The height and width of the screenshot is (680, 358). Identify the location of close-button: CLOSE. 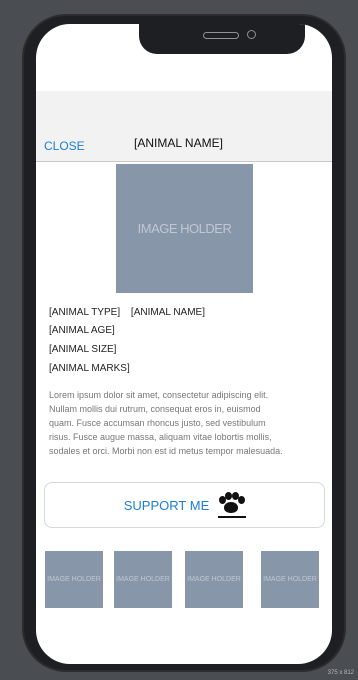
(64, 146).